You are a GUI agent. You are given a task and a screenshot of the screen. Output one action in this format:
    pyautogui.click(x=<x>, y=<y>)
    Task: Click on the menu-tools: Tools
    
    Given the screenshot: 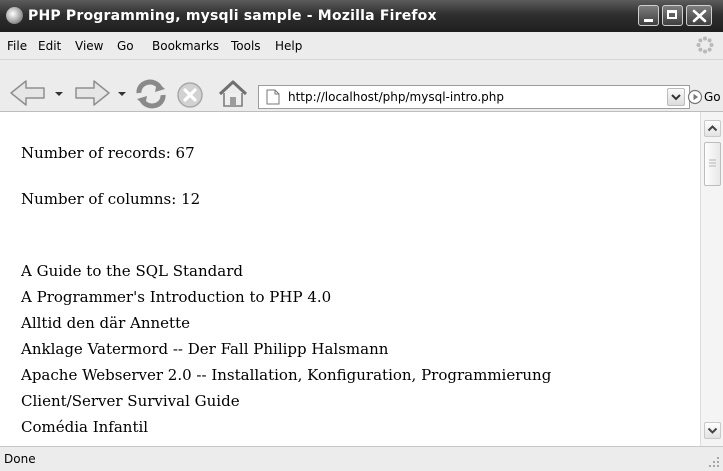 What is the action you would take?
    pyautogui.click(x=246, y=46)
    